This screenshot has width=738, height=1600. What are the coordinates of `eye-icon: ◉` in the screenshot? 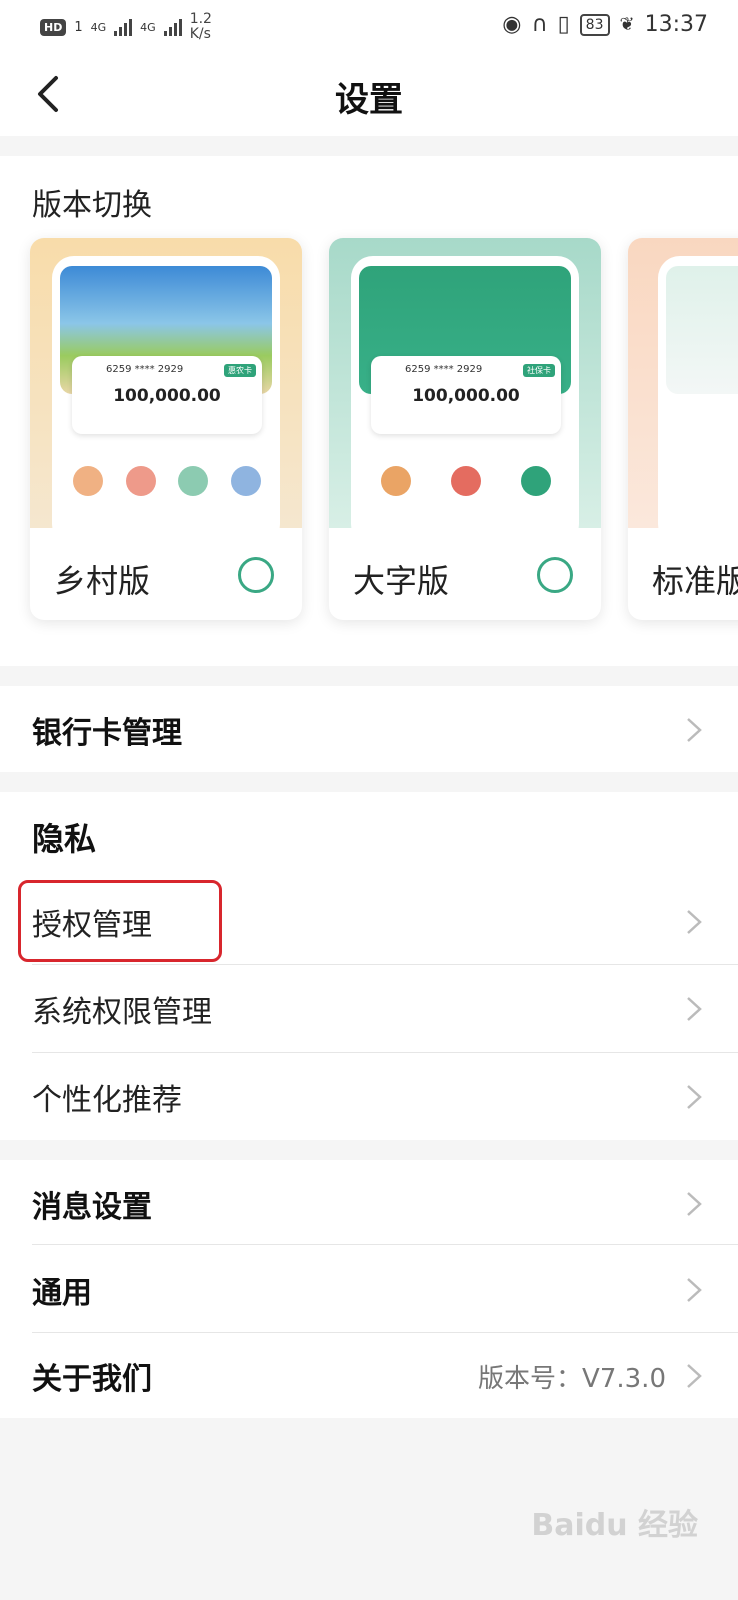 It's located at (512, 24).